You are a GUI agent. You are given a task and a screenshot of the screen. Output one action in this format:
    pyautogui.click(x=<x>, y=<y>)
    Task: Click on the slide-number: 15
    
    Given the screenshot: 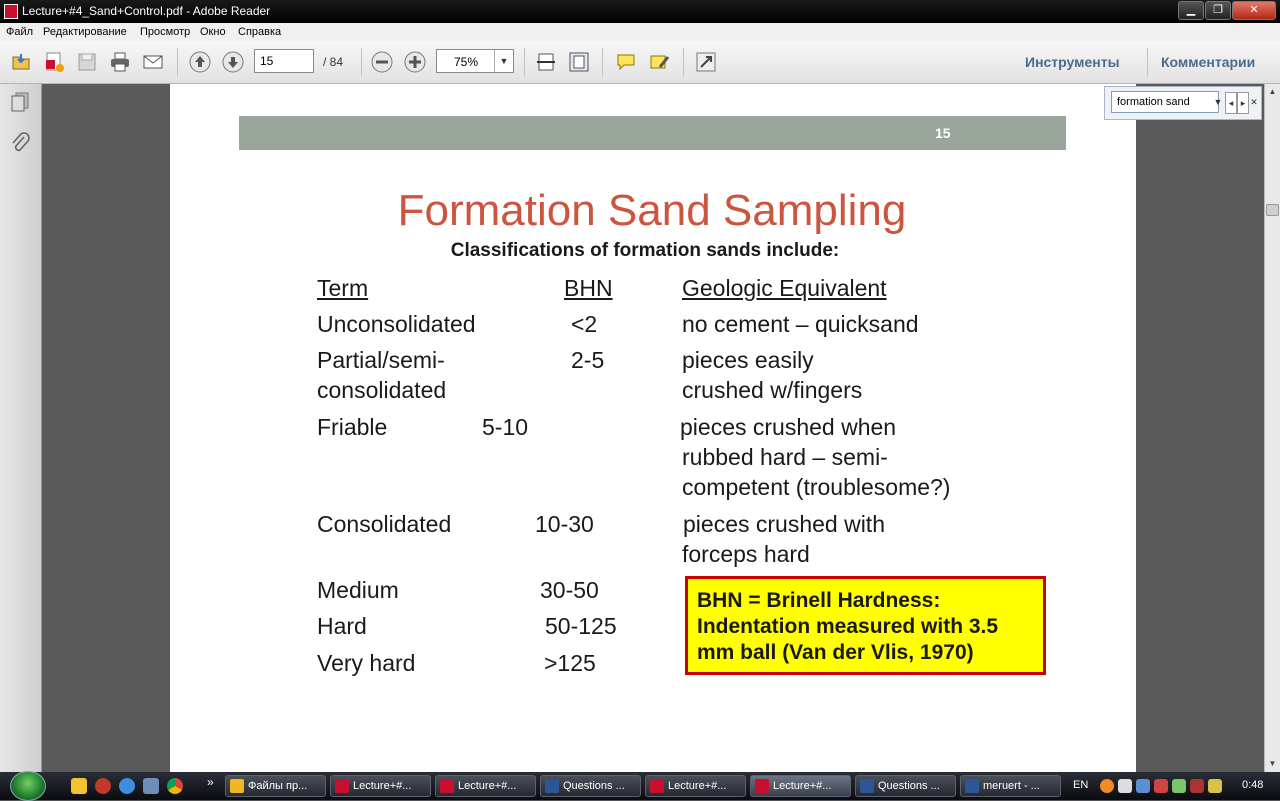 What is the action you would take?
    pyautogui.click(x=943, y=133)
    